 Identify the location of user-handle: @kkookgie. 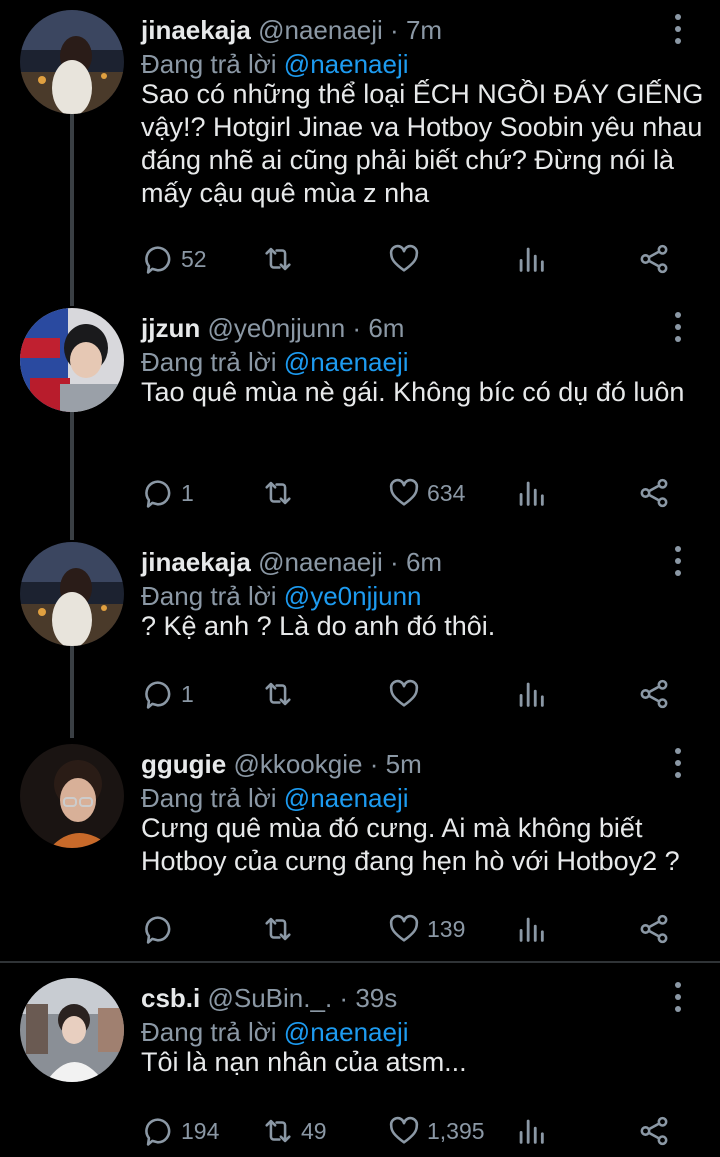
(297, 764).